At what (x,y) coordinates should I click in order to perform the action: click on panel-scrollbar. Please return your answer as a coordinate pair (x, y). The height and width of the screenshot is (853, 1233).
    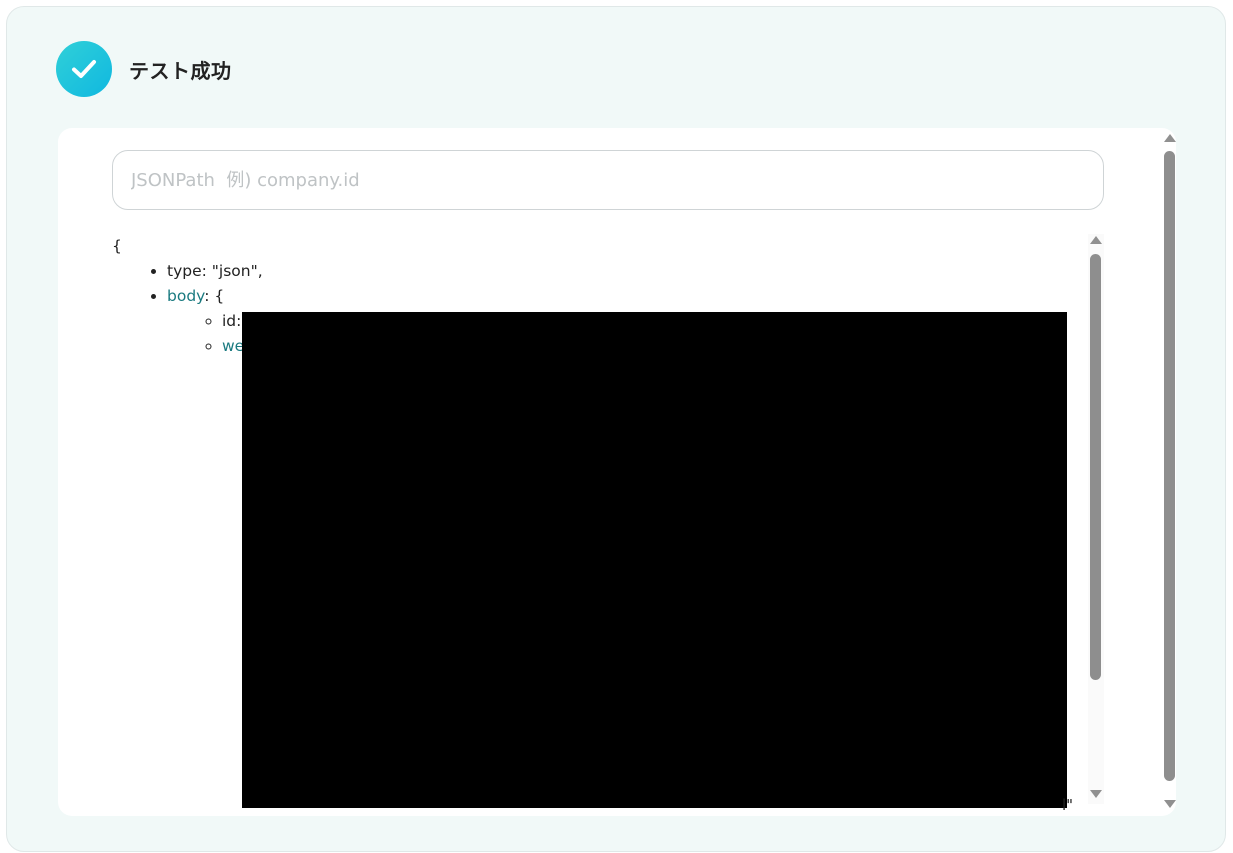
    Looking at the image, I should click on (1170, 476).